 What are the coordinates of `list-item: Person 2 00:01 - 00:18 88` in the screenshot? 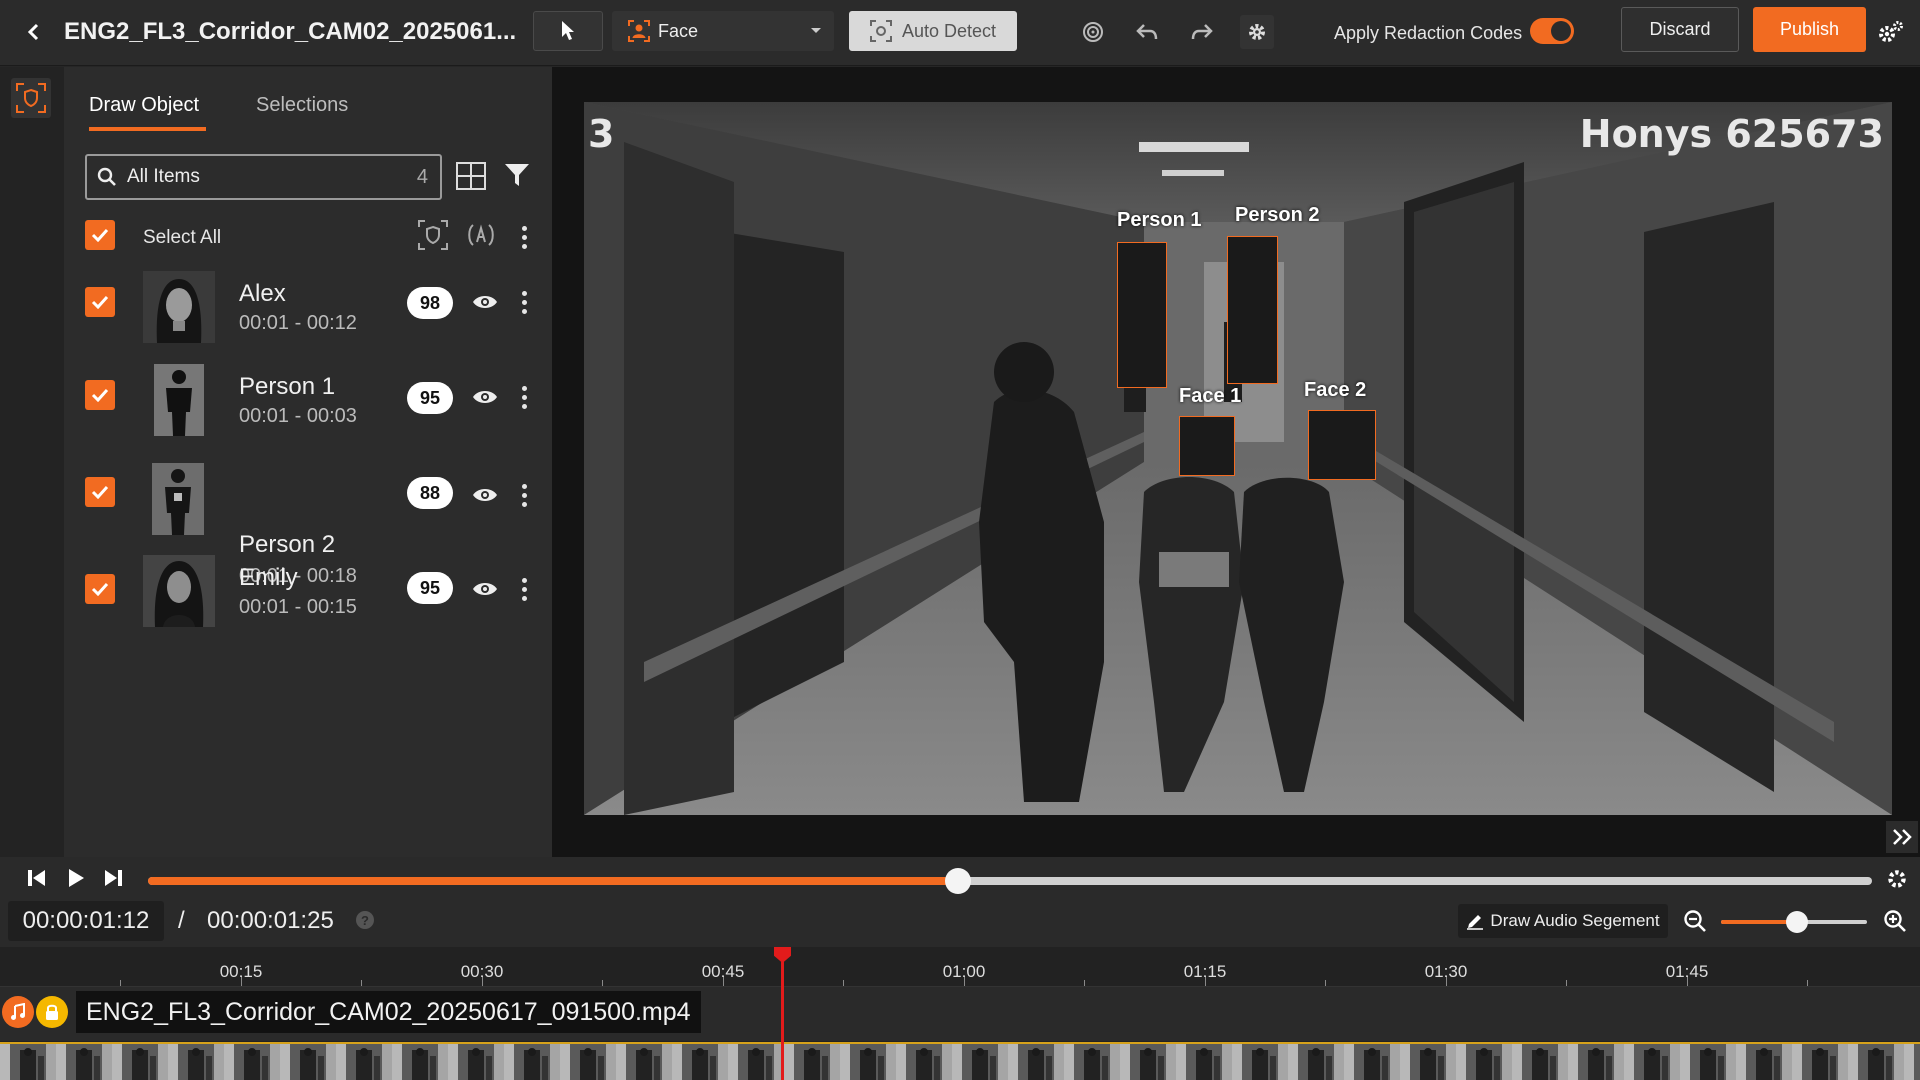 It's located at (308, 522).